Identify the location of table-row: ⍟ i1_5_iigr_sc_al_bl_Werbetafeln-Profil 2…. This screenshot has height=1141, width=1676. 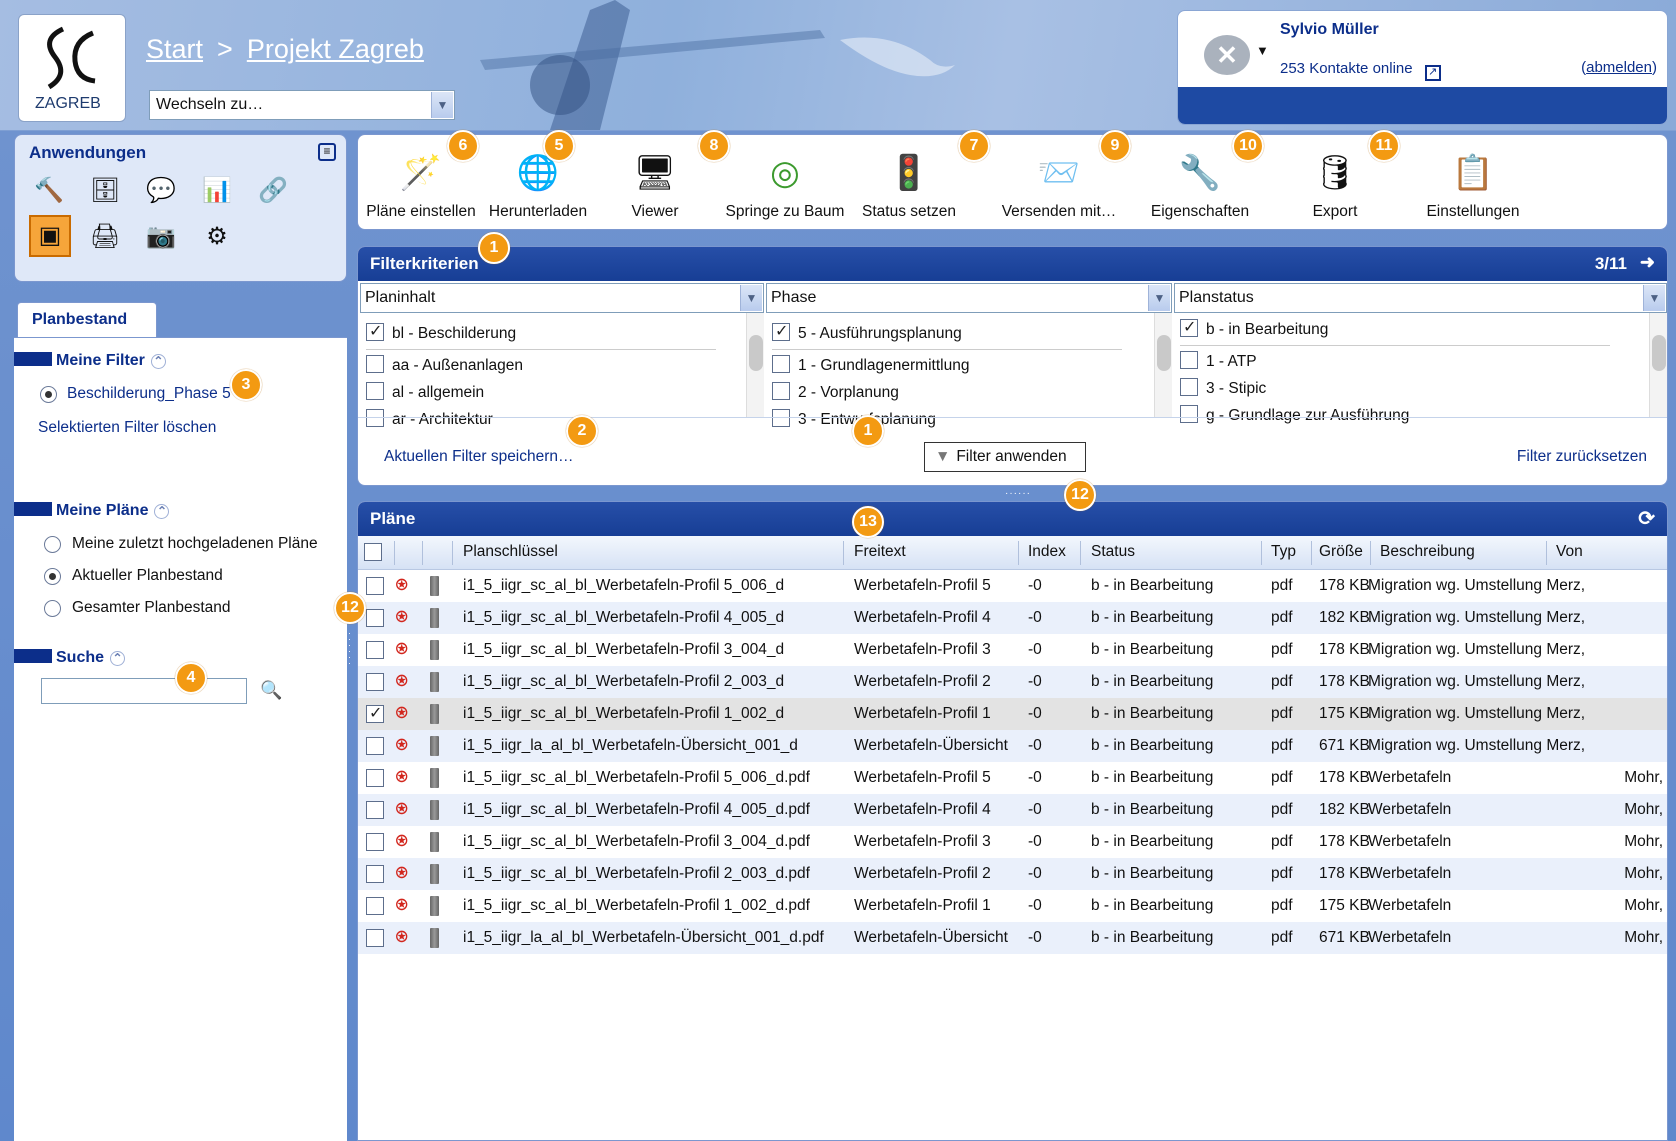
(1012, 874).